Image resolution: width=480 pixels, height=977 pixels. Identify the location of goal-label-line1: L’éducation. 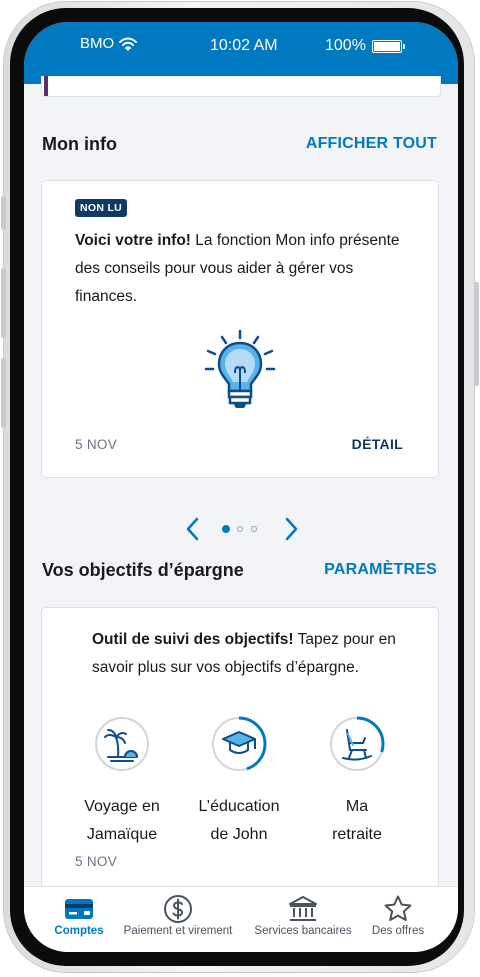
(239, 806).